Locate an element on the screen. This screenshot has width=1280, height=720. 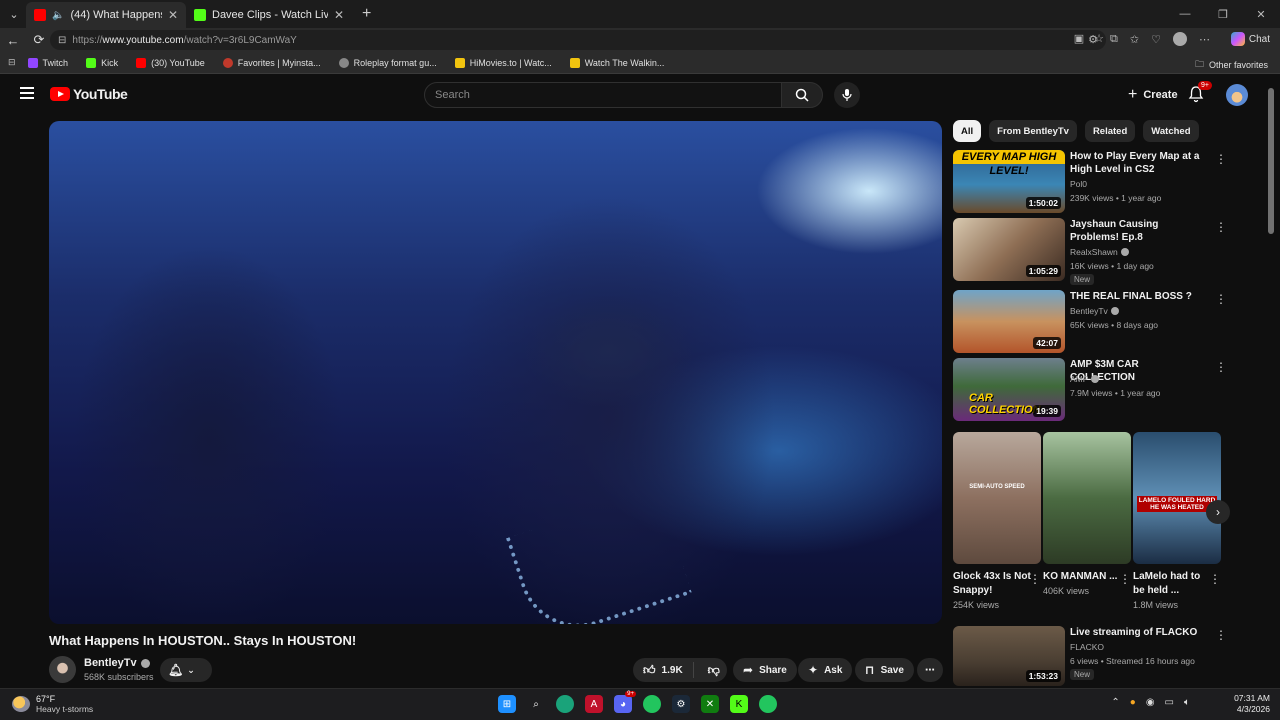
reader-mode-icon: ▣ is located at coordinates (1079, 38).